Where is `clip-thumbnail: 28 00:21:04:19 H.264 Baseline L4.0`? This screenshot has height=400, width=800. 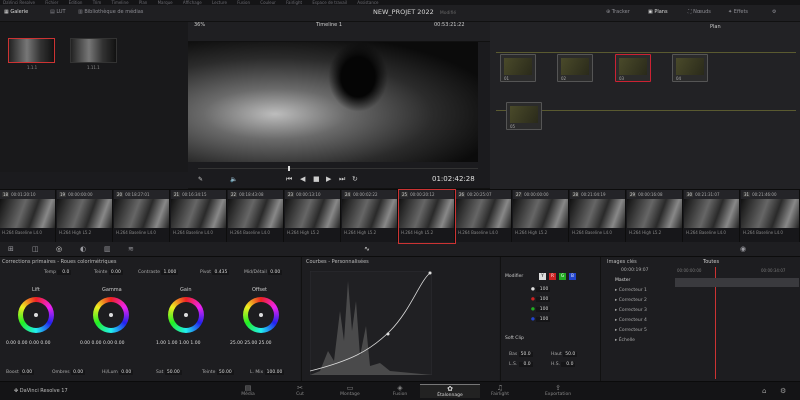 clip-thumbnail: 28 00:21:04:19 H.264 Baseline L4.0 is located at coordinates (598, 216).